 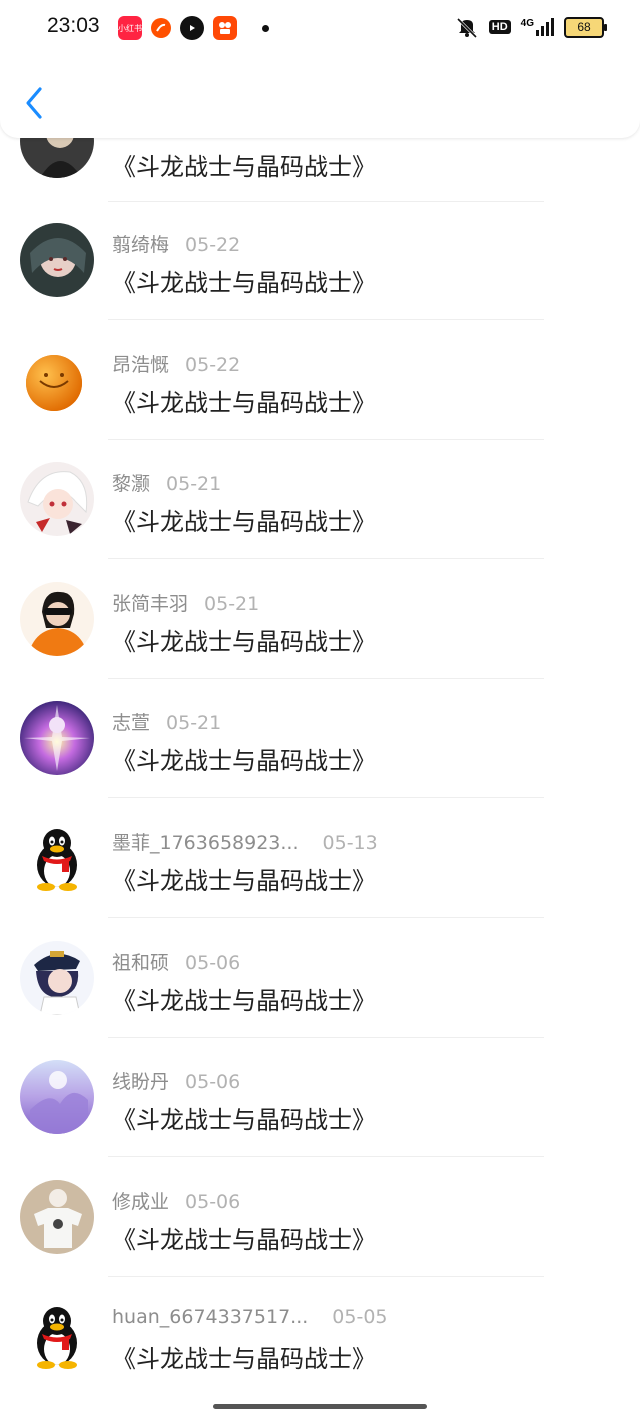 What do you see at coordinates (244, 1359) in the screenshot?
I see `list-item-title: 《斗龙战士与晶码战士》` at bounding box center [244, 1359].